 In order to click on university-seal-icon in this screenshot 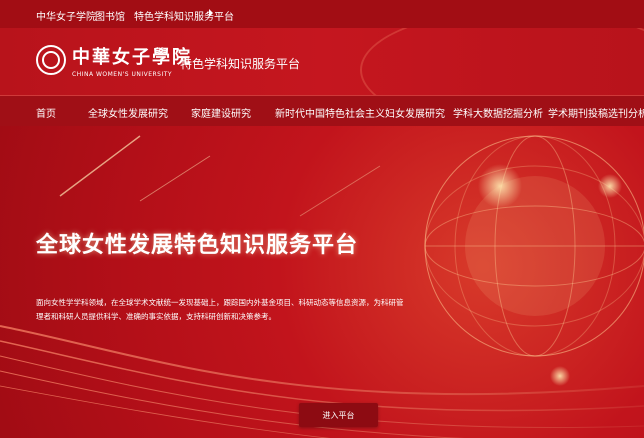, I will do `click(51, 60)`.